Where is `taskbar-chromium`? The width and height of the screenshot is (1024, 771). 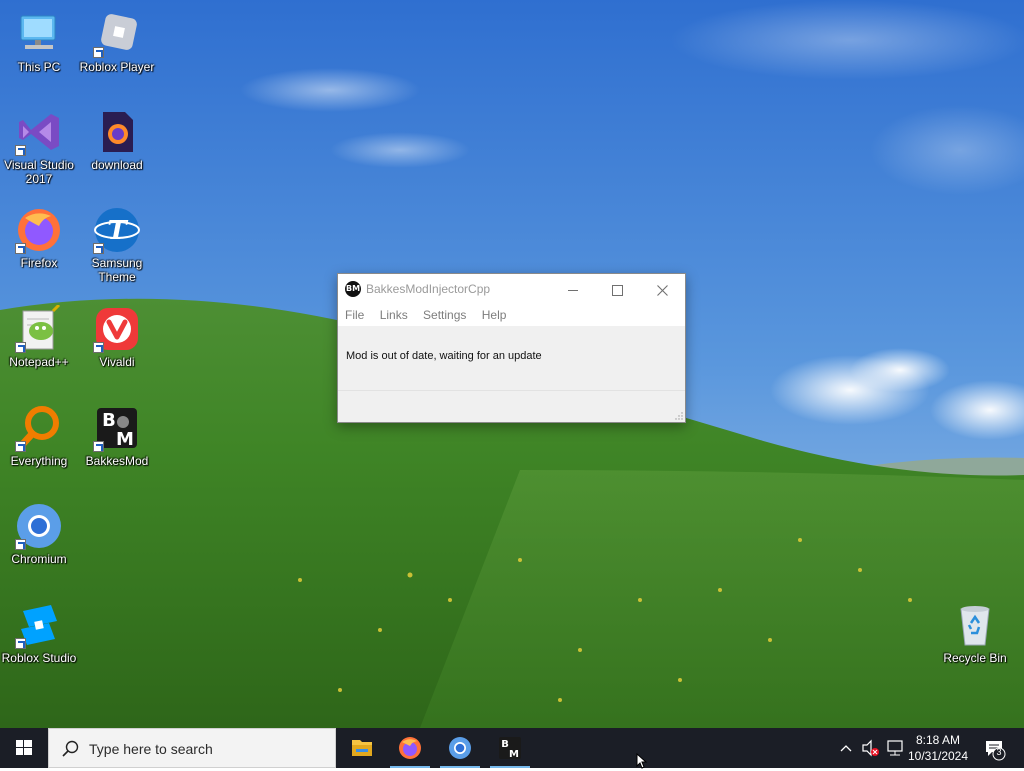
taskbar-chromium is located at coordinates (460, 748).